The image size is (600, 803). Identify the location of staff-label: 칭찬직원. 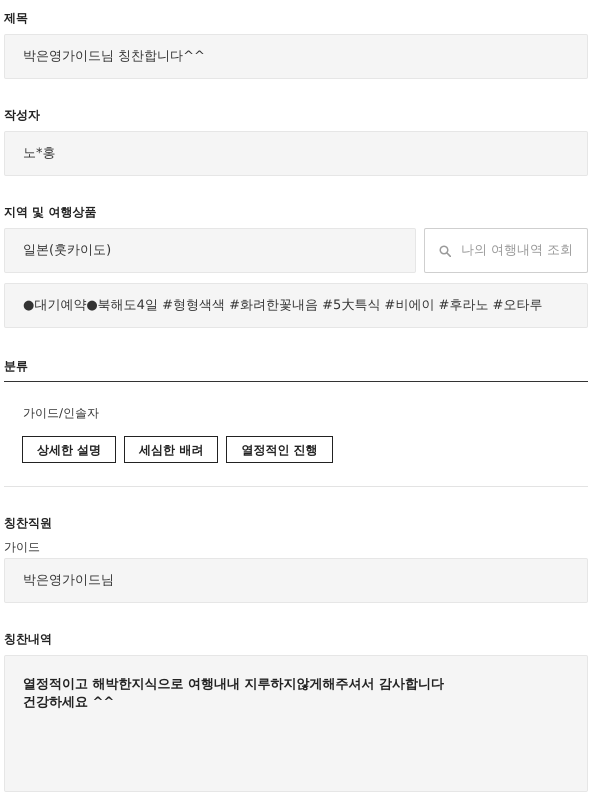
(28, 523).